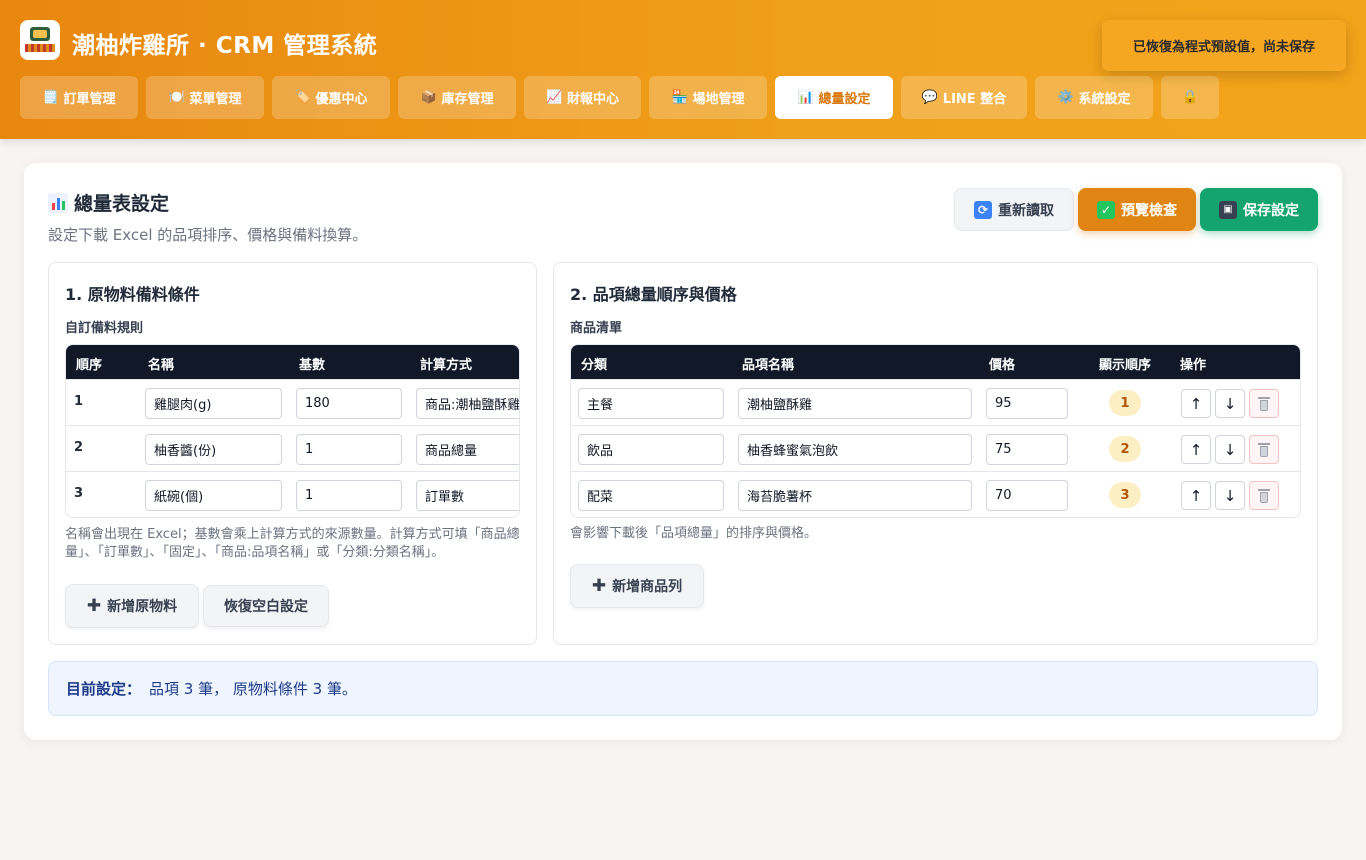 Image resolution: width=1366 pixels, height=860 pixels. I want to click on tab-inventory: 📦 庫存管理, so click(457, 97).